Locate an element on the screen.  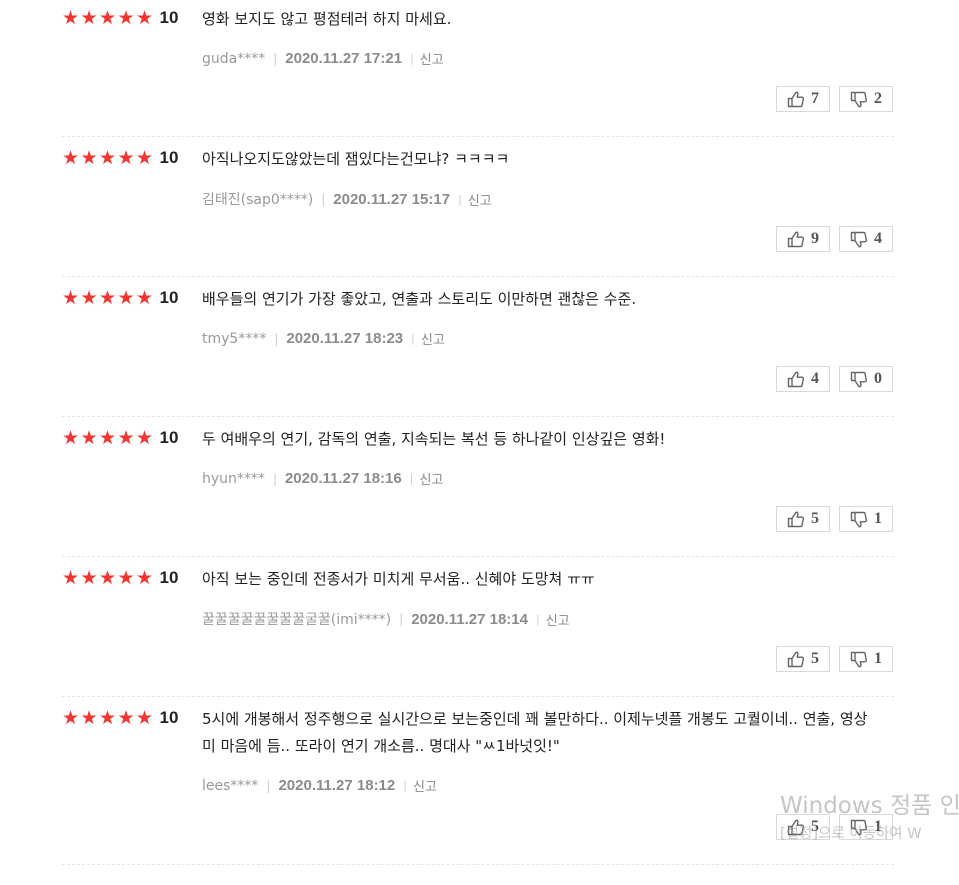
review-date: 2020.11.27 18:12 is located at coordinates (337, 785).